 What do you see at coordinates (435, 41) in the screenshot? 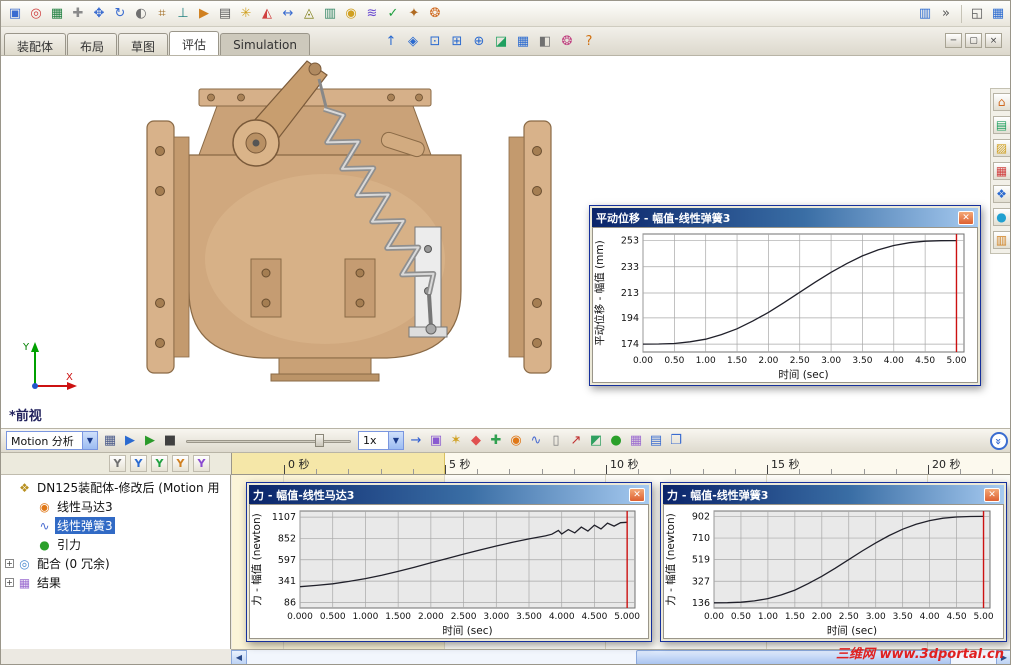
I see `zoom-fit-icon: ⊡` at bounding box center [435, 41].